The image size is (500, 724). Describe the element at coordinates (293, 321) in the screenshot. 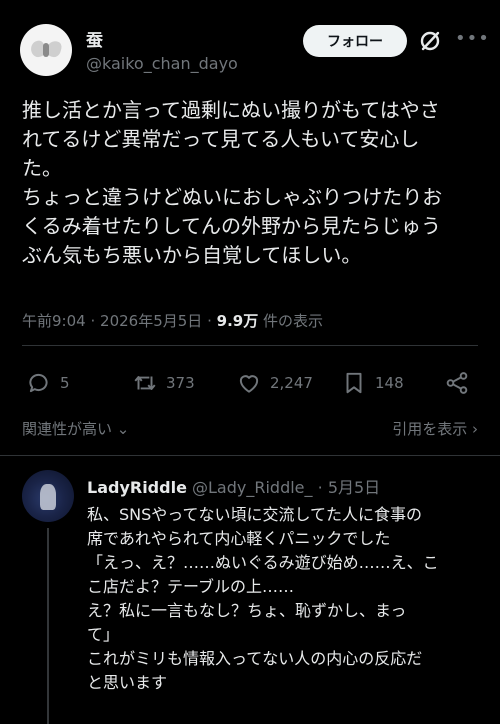

I see `views-label: 件の表示` at that location.